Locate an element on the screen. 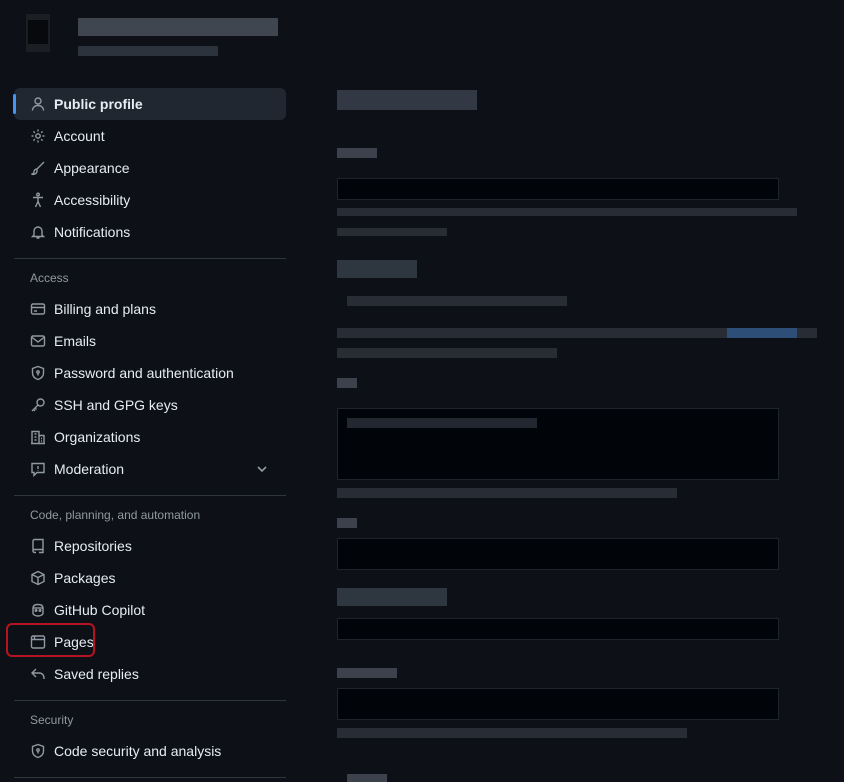 The width and height of the screenshot is (844, 782). report-icon is located at coordinates (38, 469).